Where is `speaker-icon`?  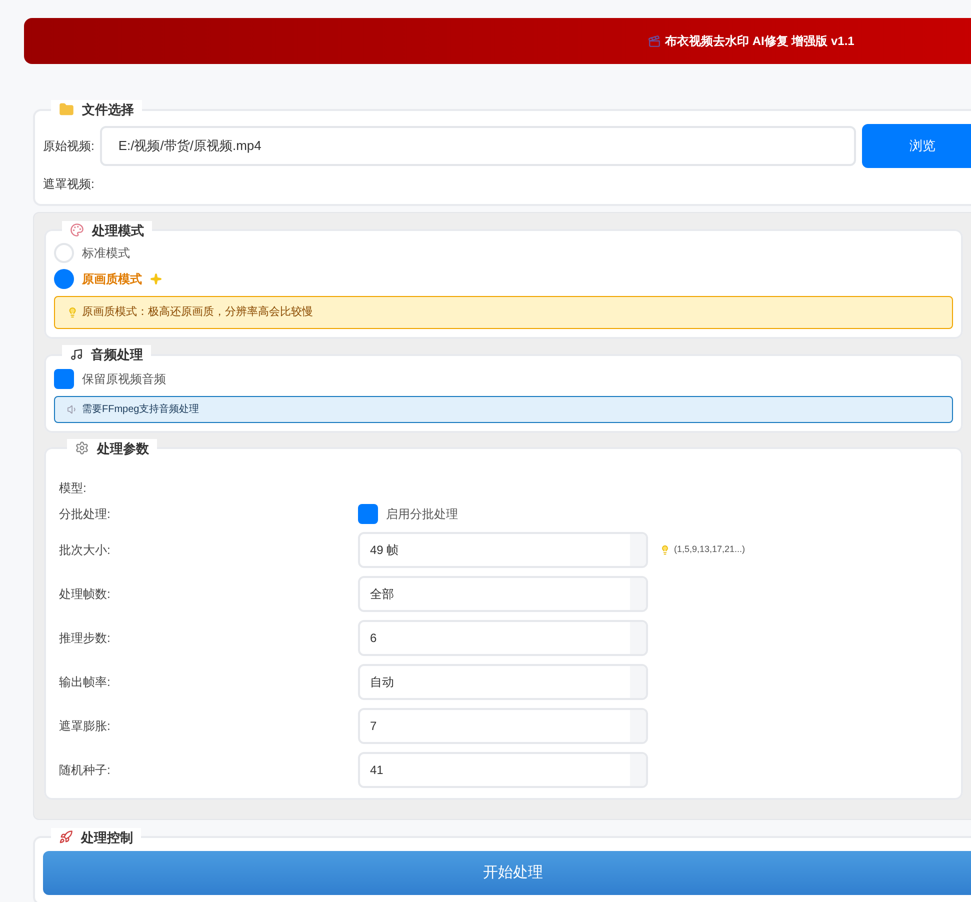
speaker-icon is located at coordinates (72, 409).